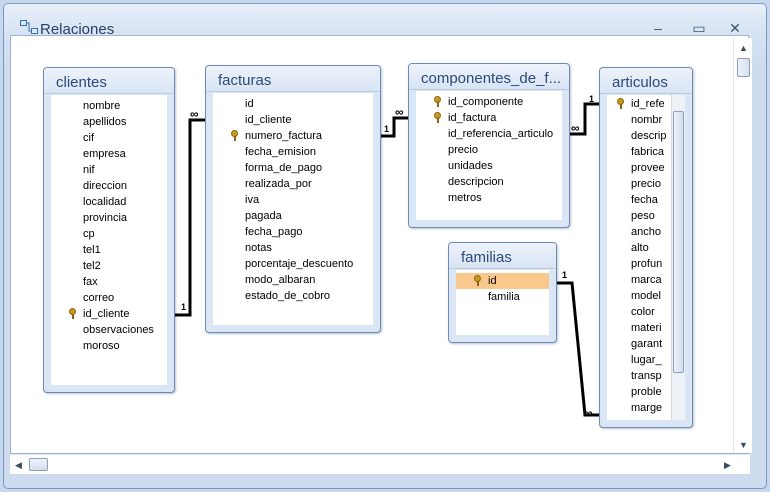 The image size is (770, 492). I want to click on title-bar: Relaciones – ▭ ✕, so click(385, 21).